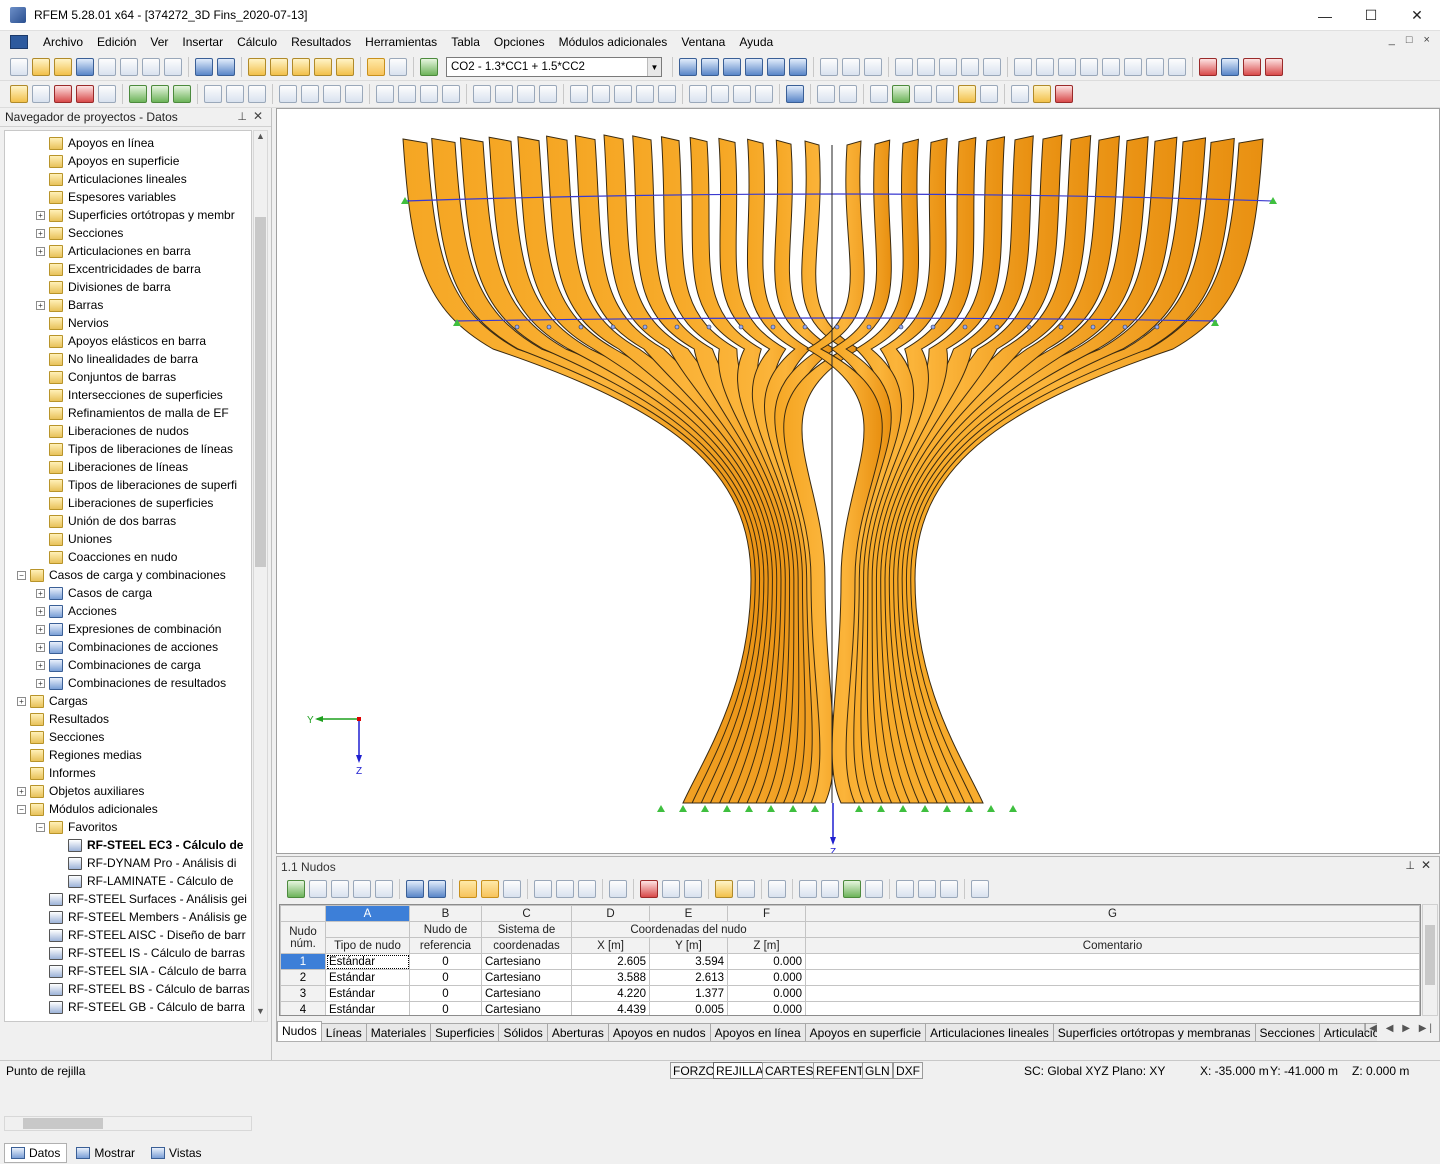 This screenshot has width=1440, height=1164. I want to click on cell-comentario, so click(1112, 1008).